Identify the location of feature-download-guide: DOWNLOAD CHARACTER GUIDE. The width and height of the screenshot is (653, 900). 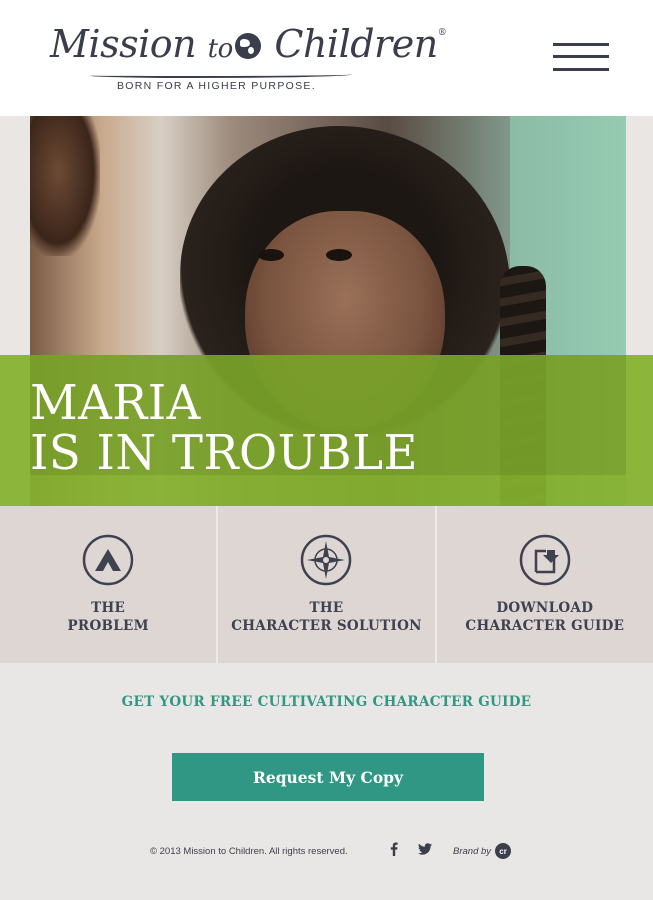
(543, 584).